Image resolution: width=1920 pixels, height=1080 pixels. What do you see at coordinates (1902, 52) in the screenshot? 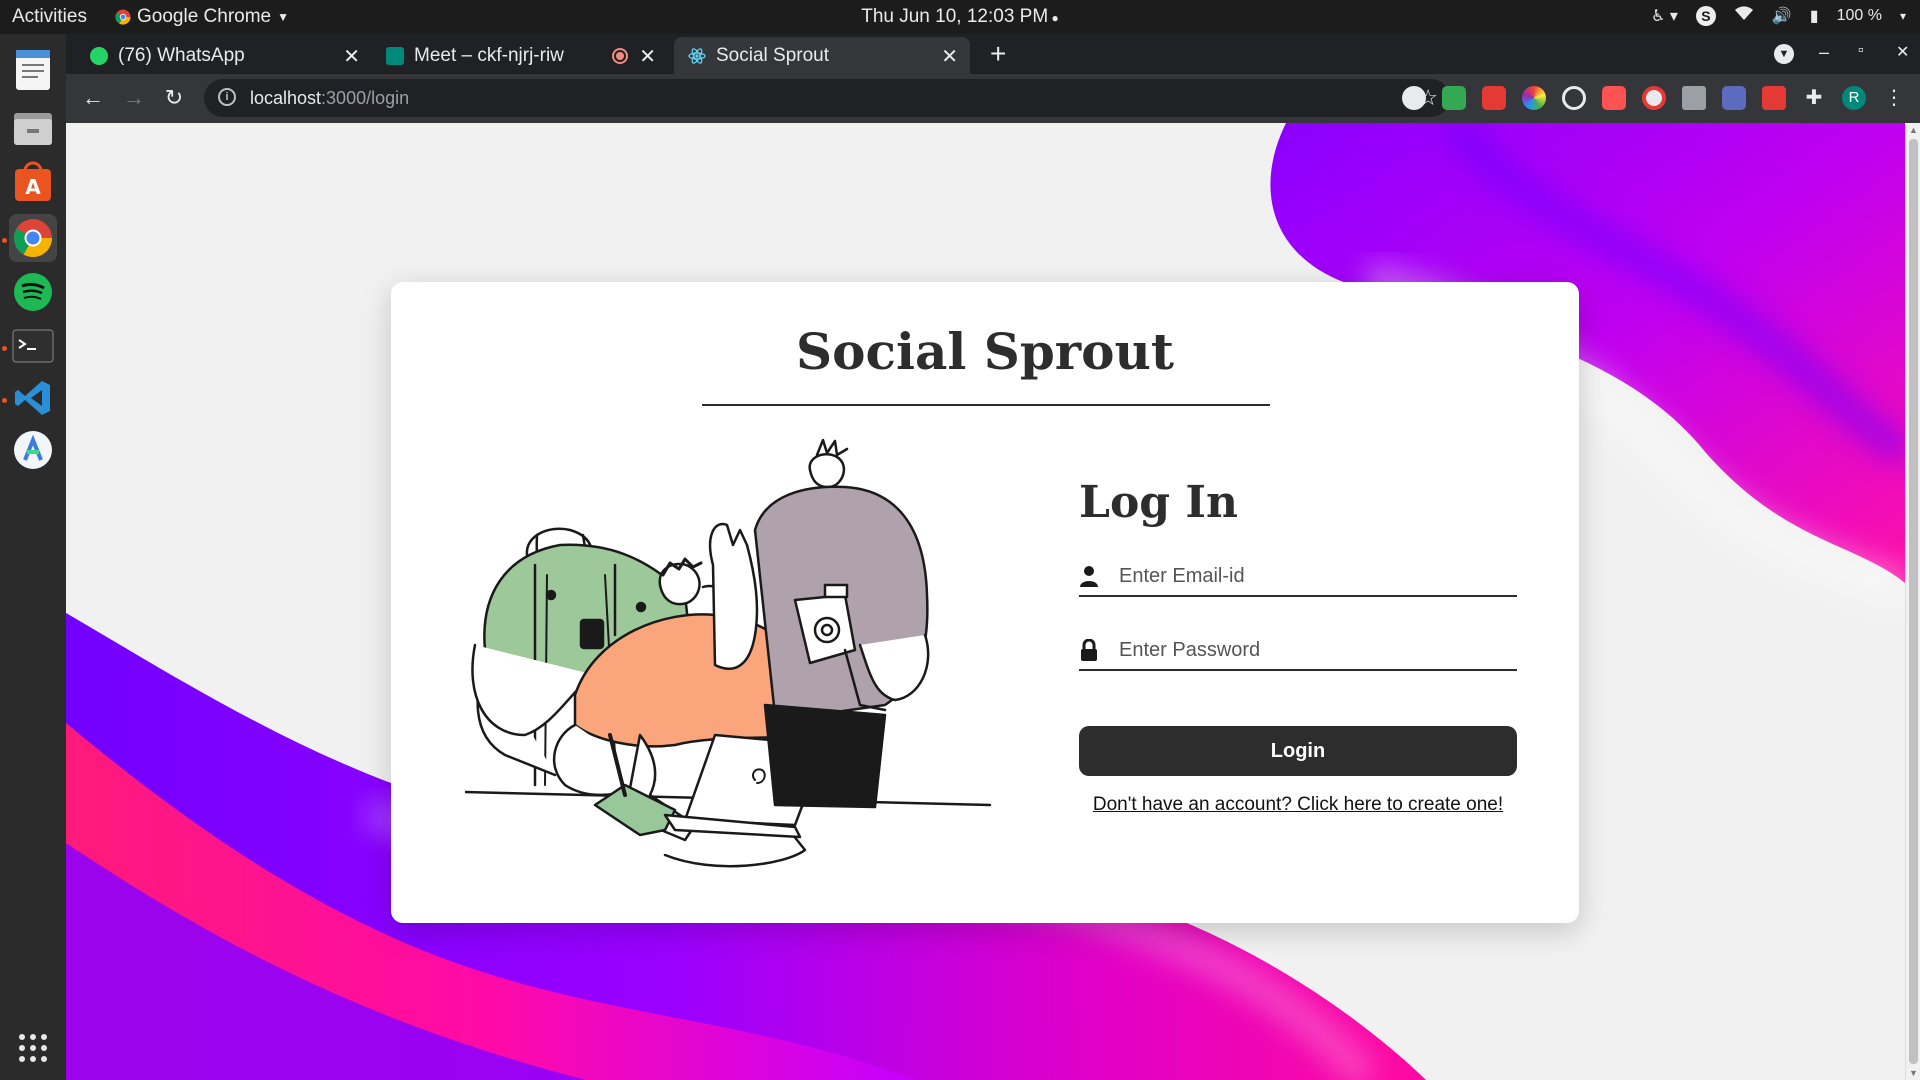
I see `window-close-icon: ✕` at bounding box center [1902, 52].